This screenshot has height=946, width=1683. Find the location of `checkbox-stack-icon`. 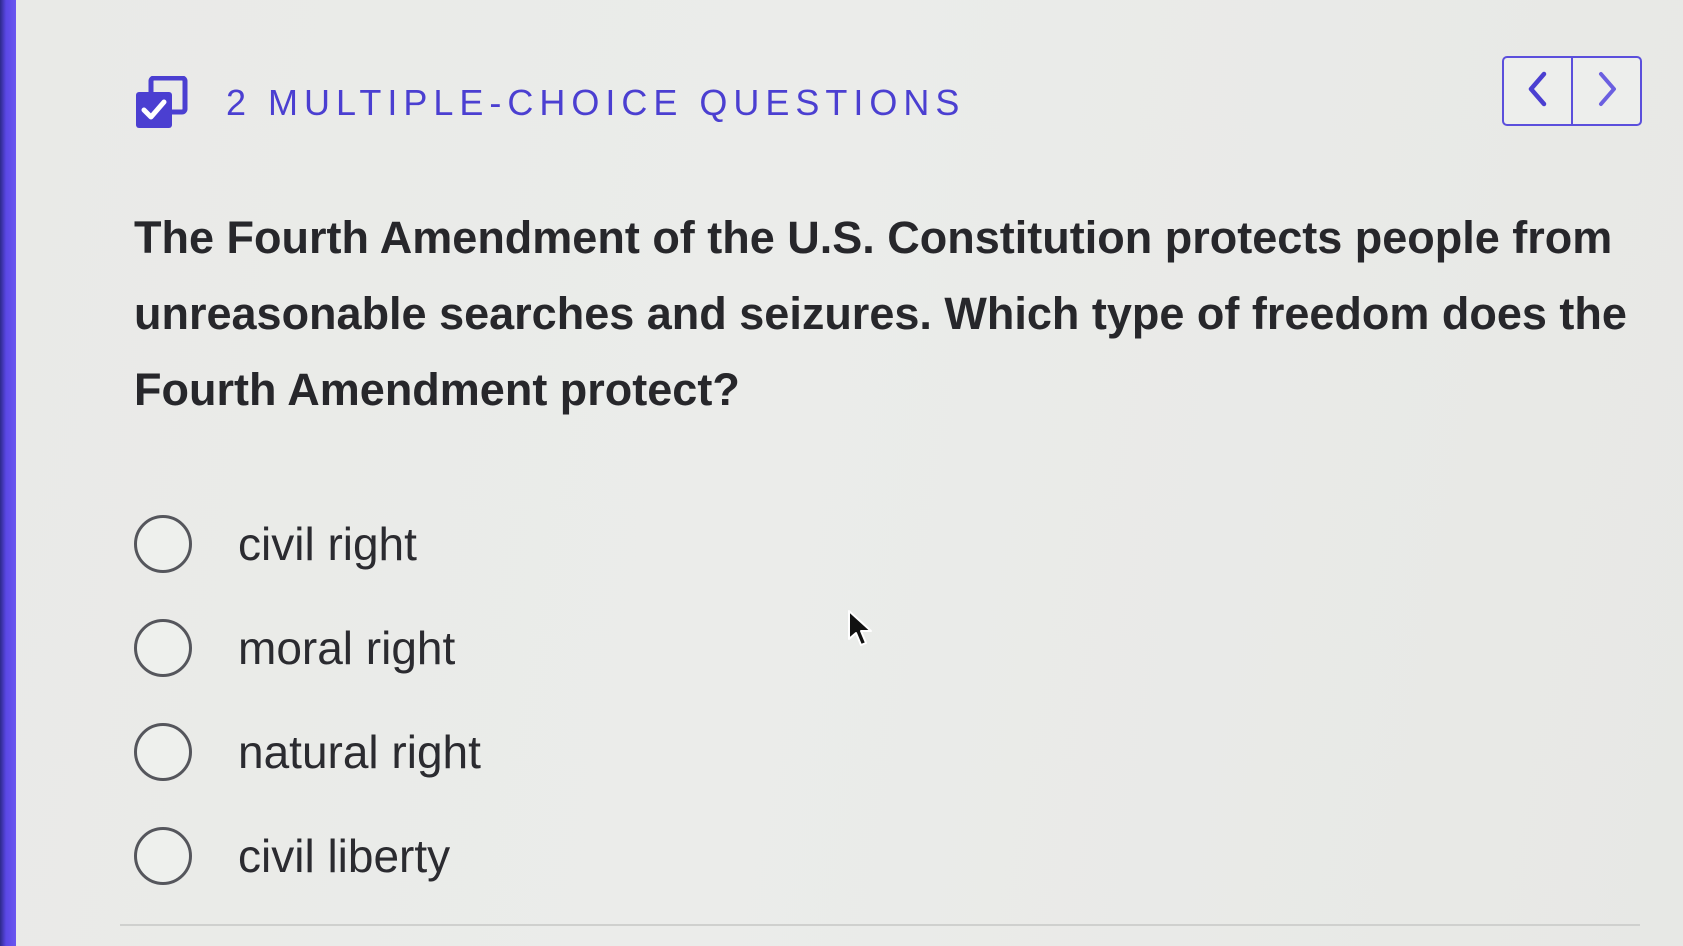

checkbox-stack-icon is located at coordinates (161, 102).